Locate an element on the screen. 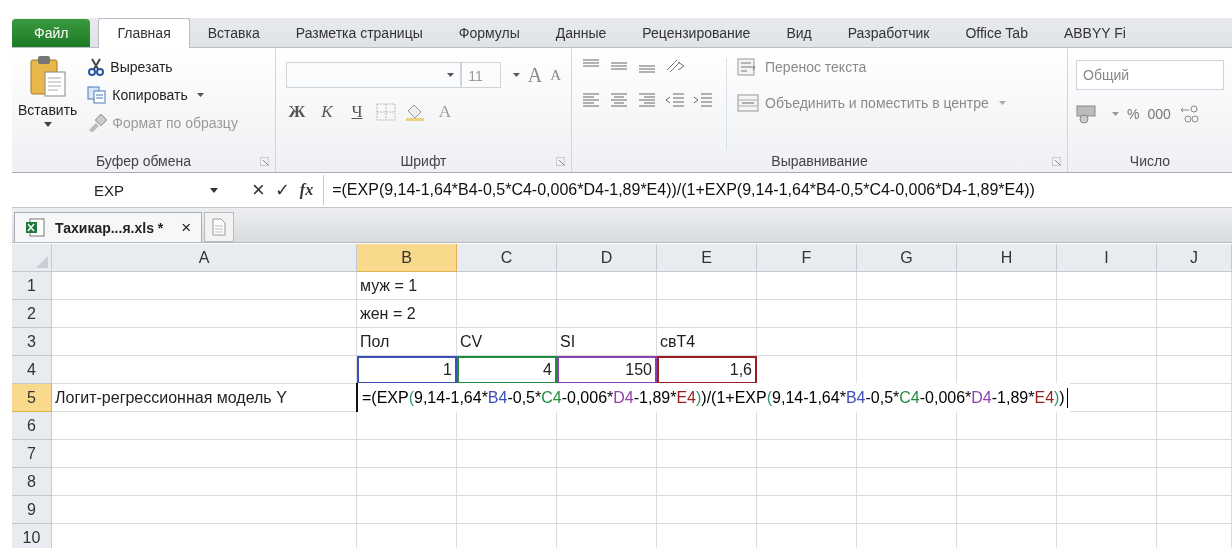 The width and height of the screenshot is (1232, 548). insert-function-button: fx is located at coordinates (306, 190).